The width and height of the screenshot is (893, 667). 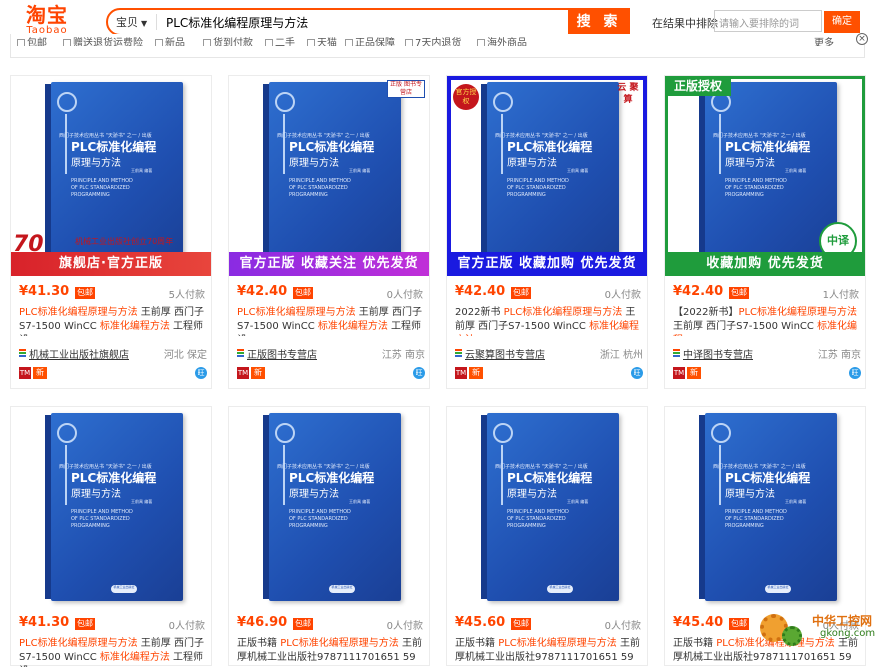 I want to click on shop-name: 机械工业出版社旗舰店, so click(x=79, y=353).